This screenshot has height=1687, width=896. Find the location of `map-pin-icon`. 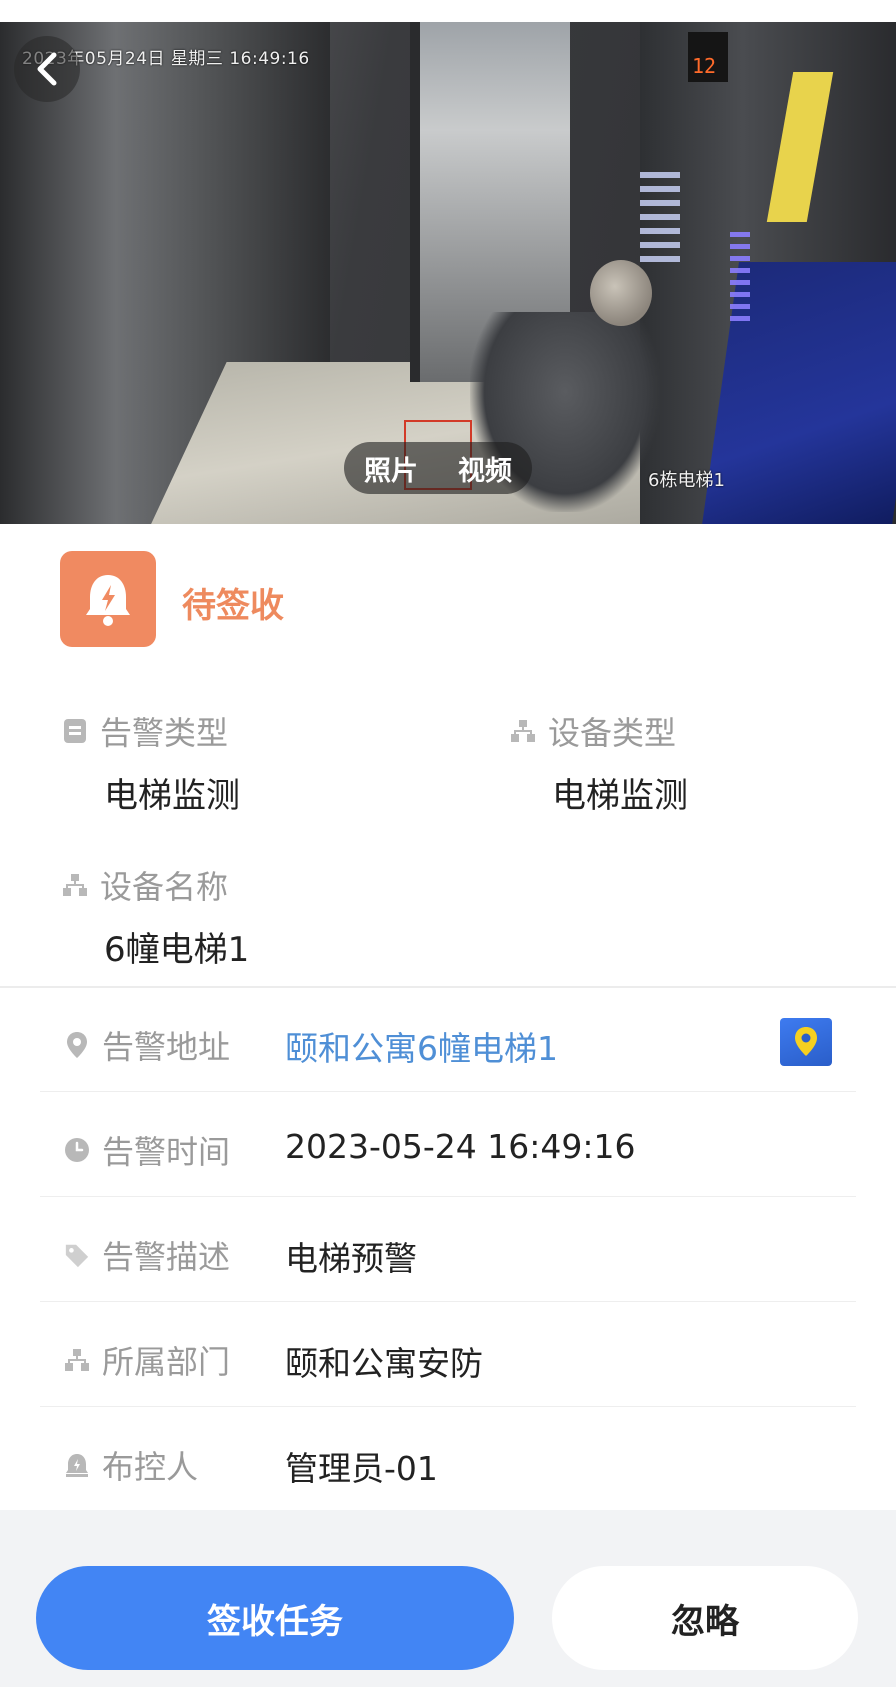

map-pin-icon is located at coordinates (806, 1041).